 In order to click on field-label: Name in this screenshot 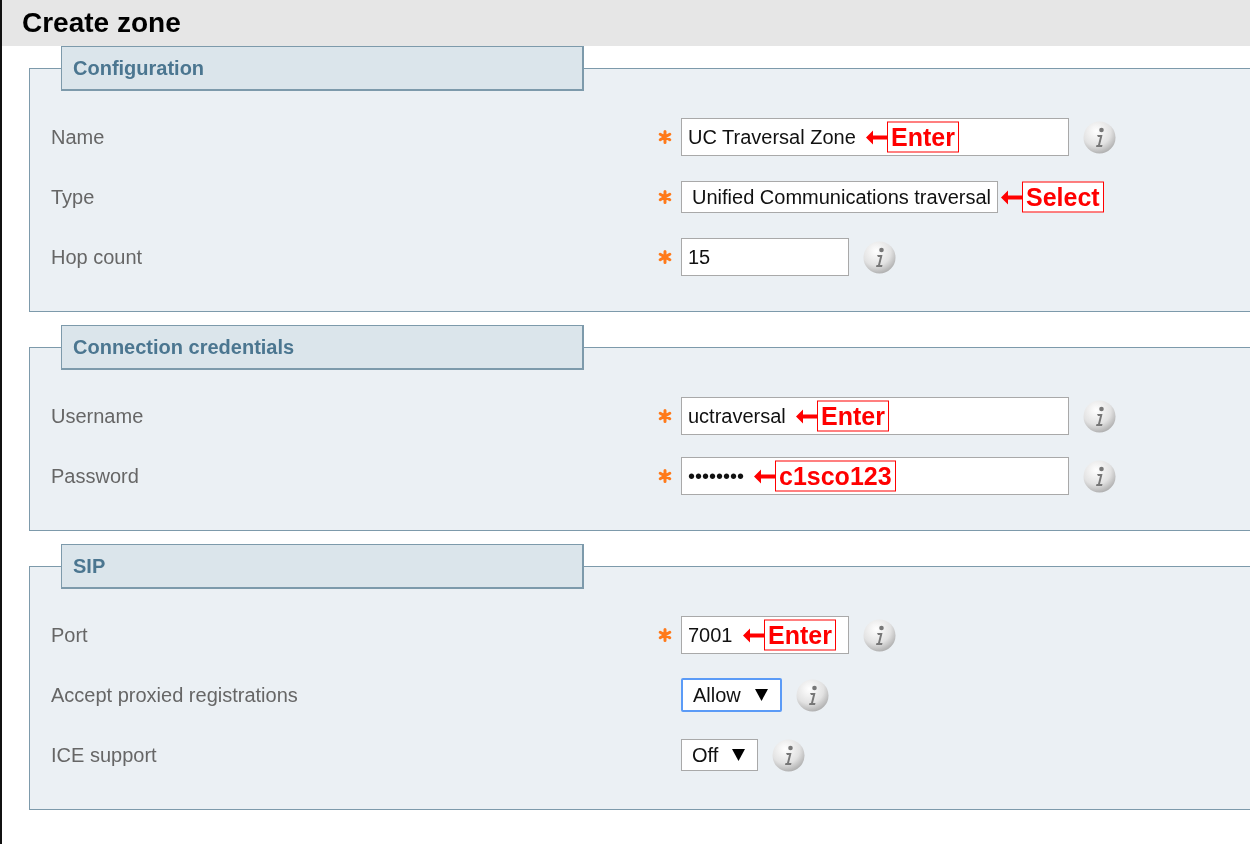, I will do `click(78, 137)`.